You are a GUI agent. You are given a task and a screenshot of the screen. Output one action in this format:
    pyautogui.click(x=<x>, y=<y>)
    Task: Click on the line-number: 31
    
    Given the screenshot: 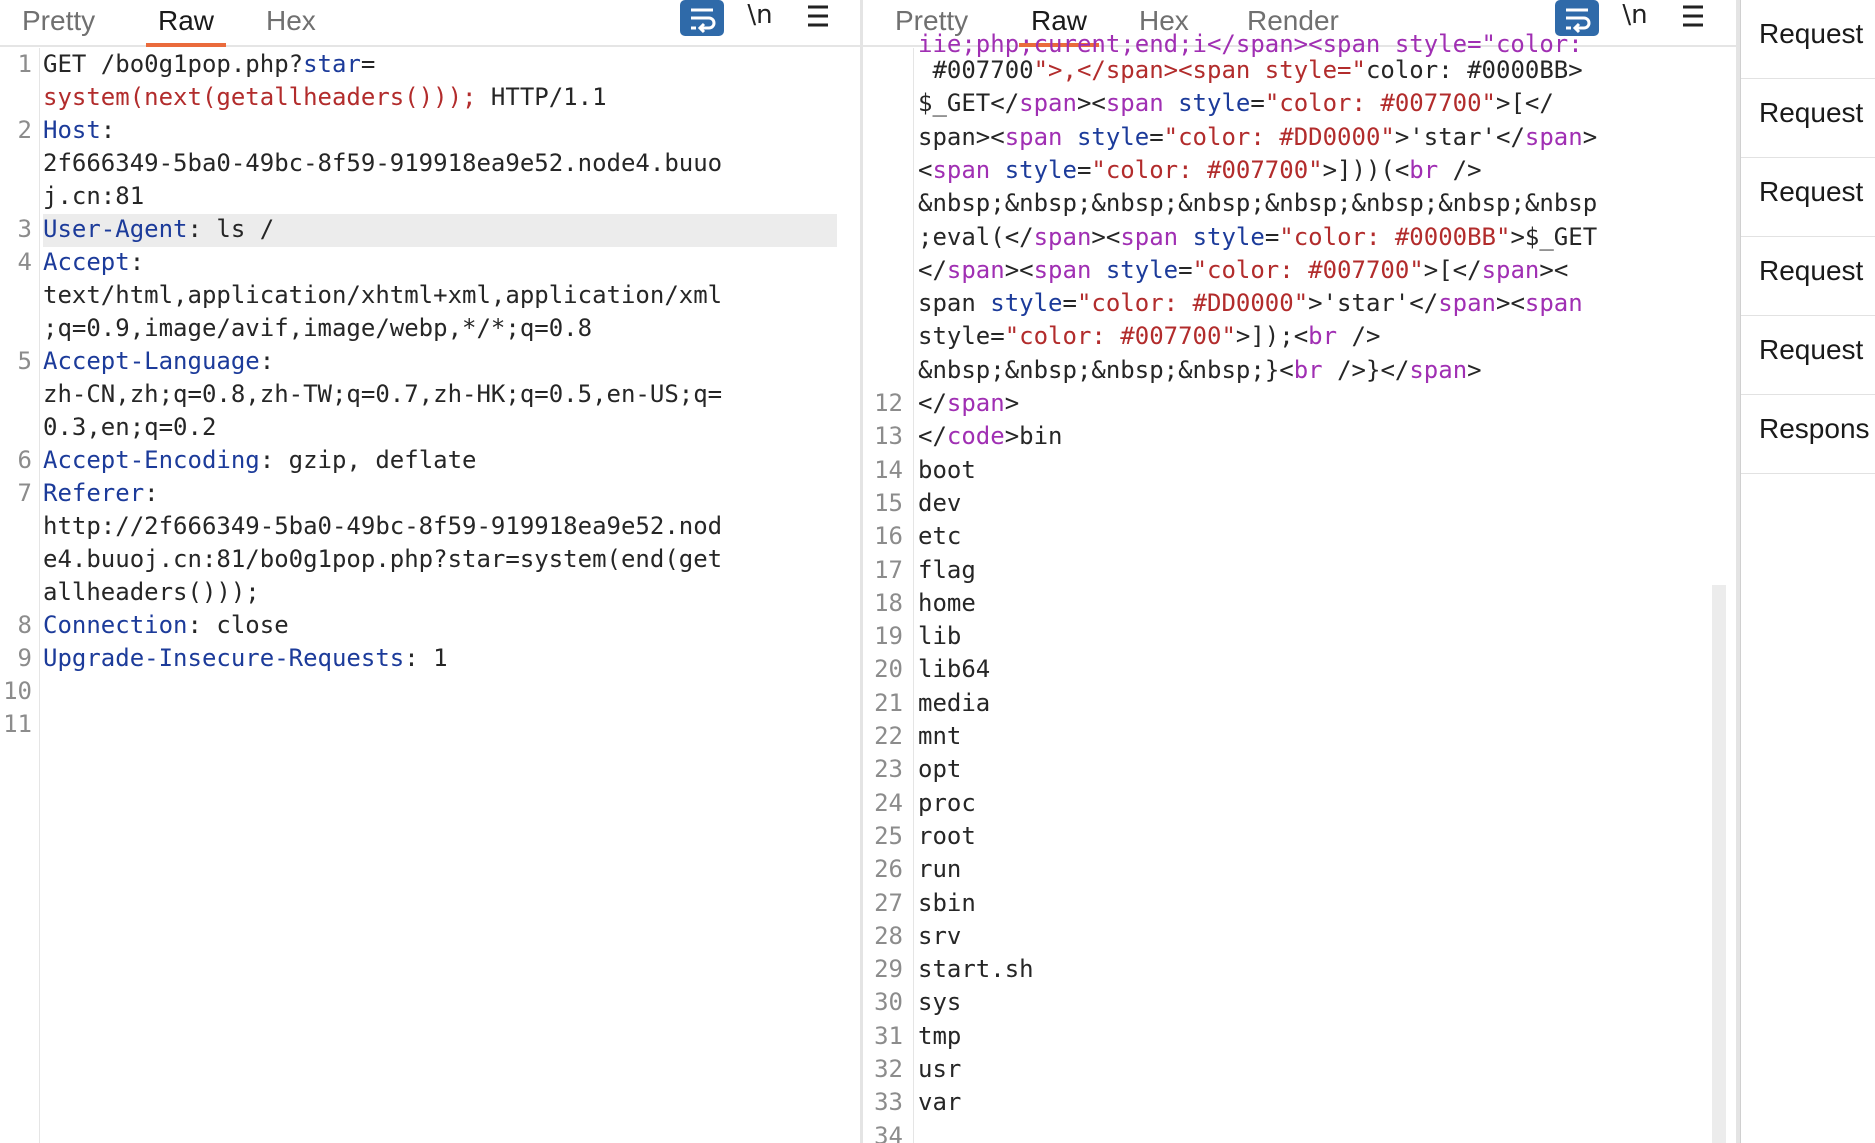 What is the action you would take?
    pyautogui.click(x=888, y=1035)
    